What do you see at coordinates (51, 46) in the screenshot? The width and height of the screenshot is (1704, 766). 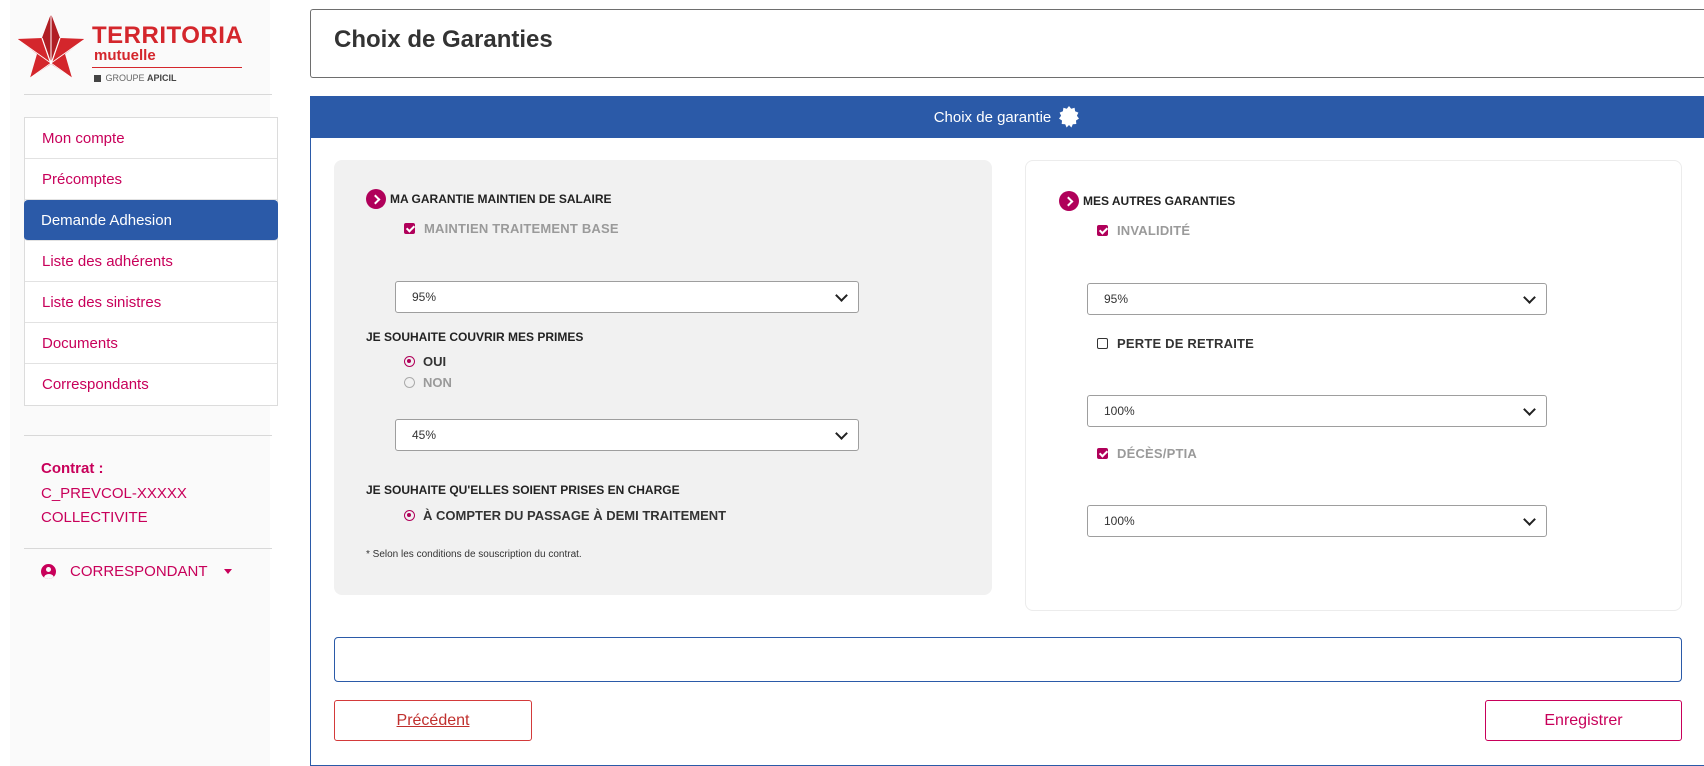 I see `star-logo-icon` at bounding box center [51, 46].